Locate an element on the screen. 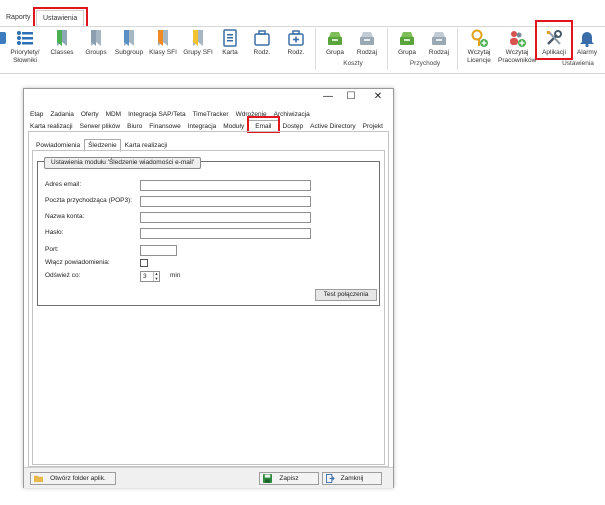  tab-ustawienia: Ustawienia is located at coordinates (60, 18).